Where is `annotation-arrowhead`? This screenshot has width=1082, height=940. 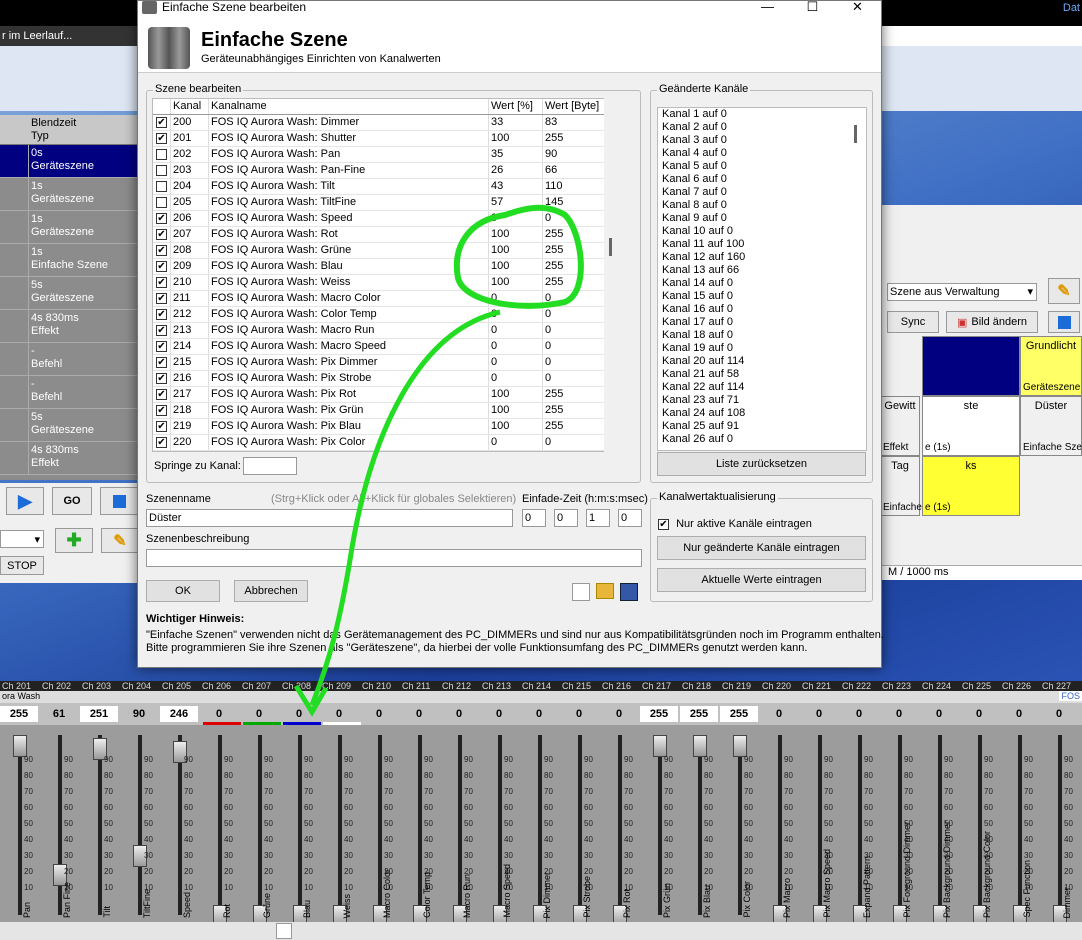 annotation-arrowhead is located at coordinates (311, 700).